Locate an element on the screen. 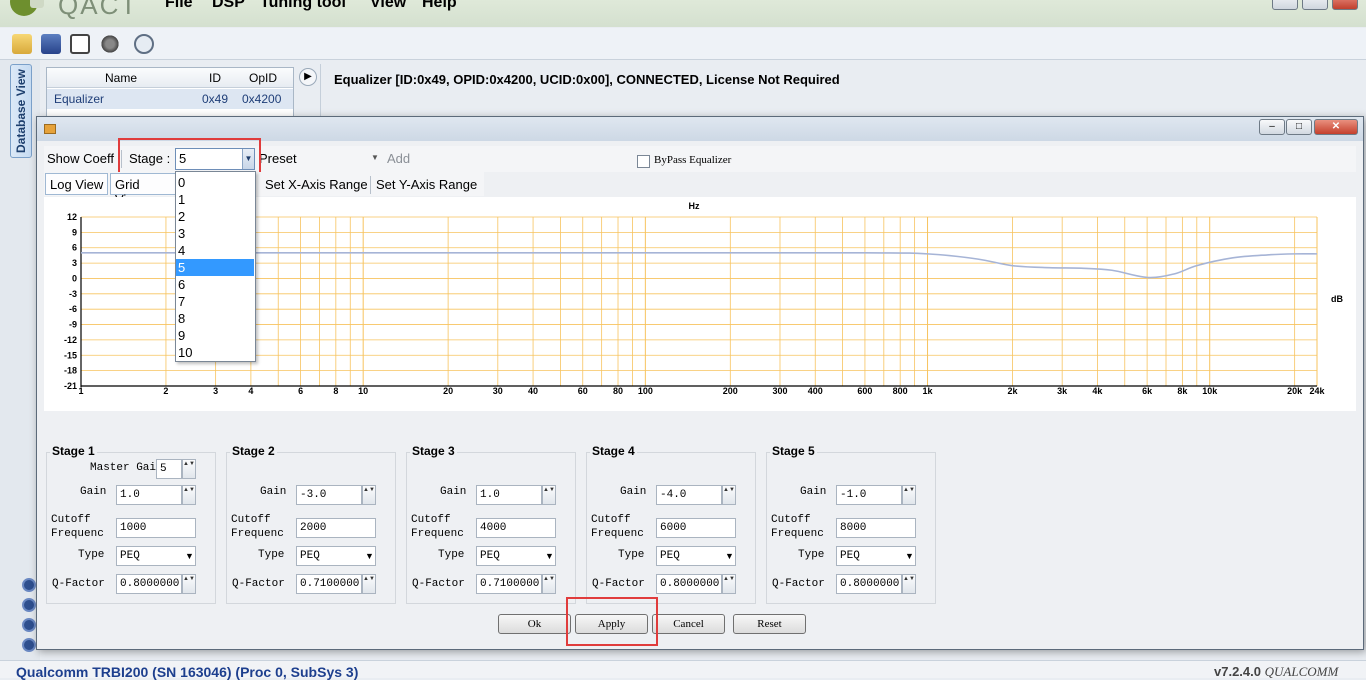 The height and width of the screenshot is (680, 1366). gain-input: -1.0 is located at coordinates (869, 495).